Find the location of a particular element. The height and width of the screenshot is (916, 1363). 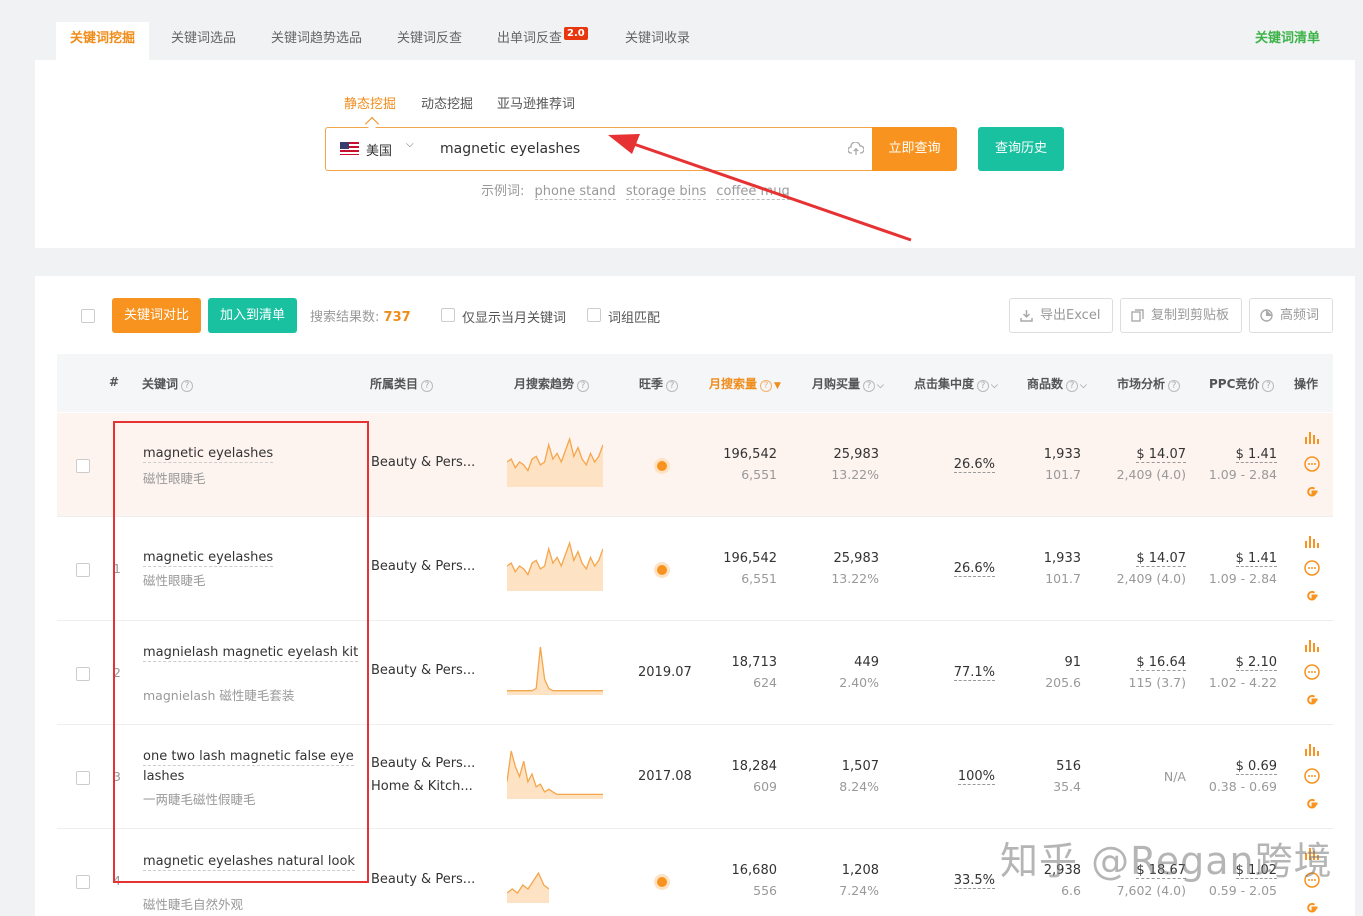

query-history-button: 查询历史 is located at coordinates (1021, 149).